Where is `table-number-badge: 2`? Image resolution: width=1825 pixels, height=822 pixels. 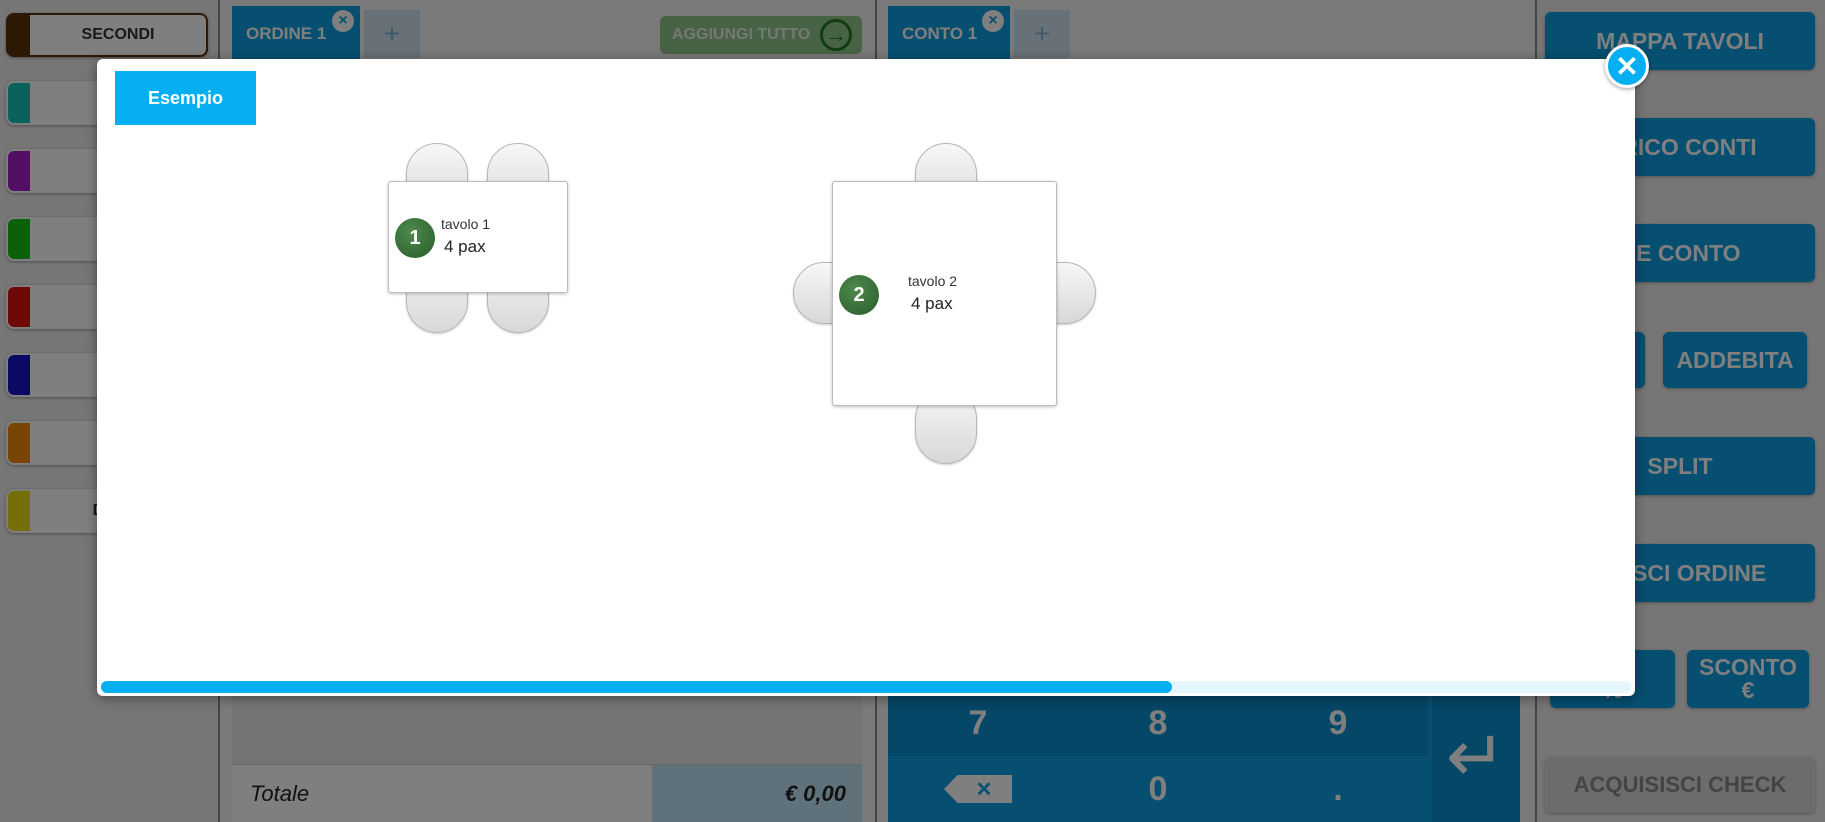 table-number-badge: 2 is located at coordinates (859, 295).